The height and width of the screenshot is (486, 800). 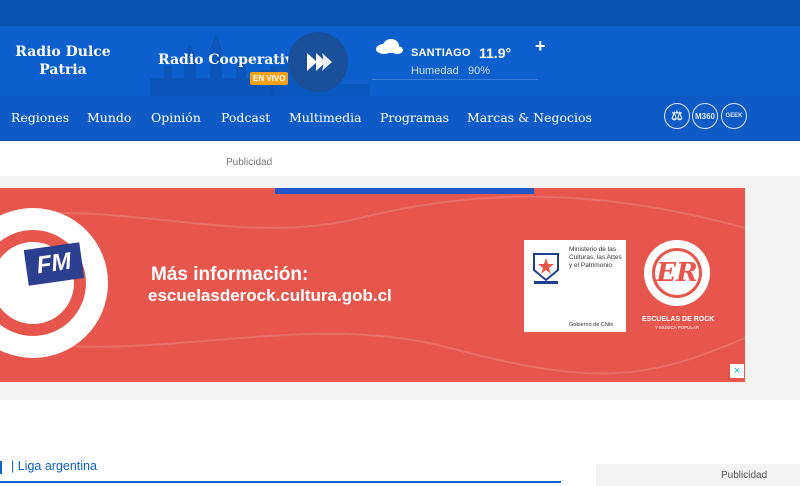 I want to click on breadcrumb-liga-argentina: | Liga argentina, so click(x=54, y=466).